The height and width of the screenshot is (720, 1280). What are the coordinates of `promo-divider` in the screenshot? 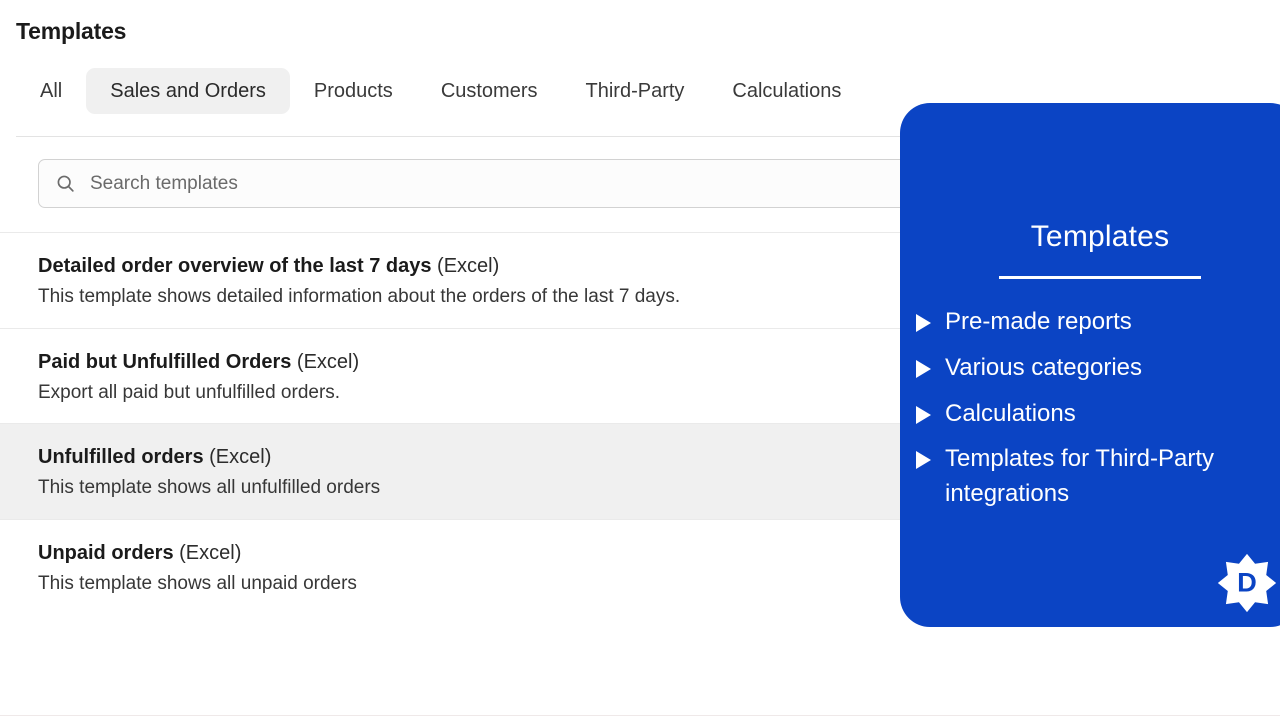 It's located at (1100, 277).